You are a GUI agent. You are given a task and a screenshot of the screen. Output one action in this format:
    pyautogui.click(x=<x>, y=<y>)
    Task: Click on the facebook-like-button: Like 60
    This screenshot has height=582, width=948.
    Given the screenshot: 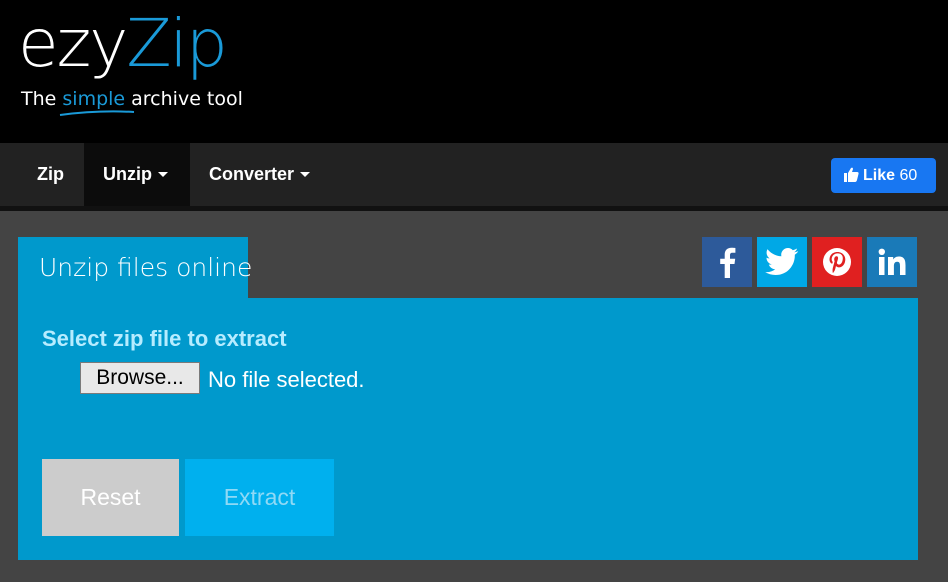 What is the action you would take?
    pyautogui.click(x=883, y=175)
    